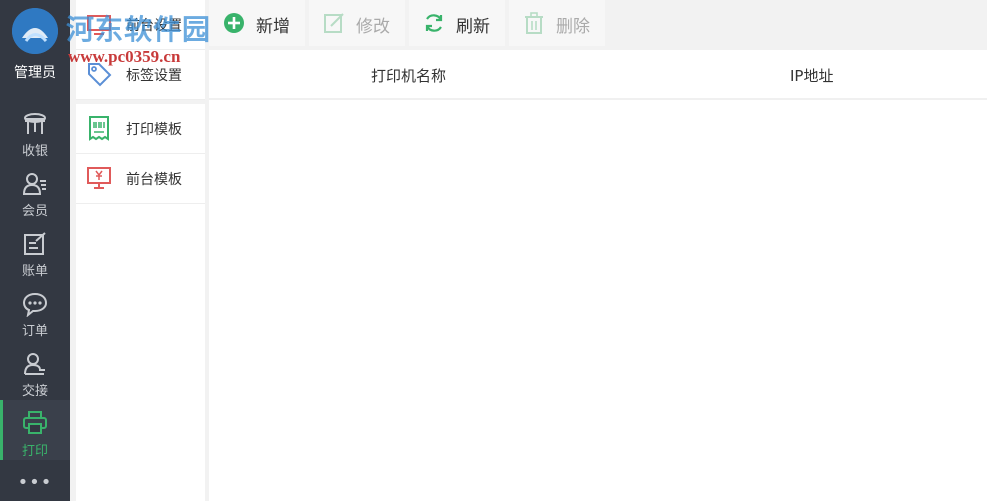 The width and height of the screenshot is (987, 501). Describe the element at coordinates (35, 73) in the screenshot. I see `user-name: 管理员` at that location.